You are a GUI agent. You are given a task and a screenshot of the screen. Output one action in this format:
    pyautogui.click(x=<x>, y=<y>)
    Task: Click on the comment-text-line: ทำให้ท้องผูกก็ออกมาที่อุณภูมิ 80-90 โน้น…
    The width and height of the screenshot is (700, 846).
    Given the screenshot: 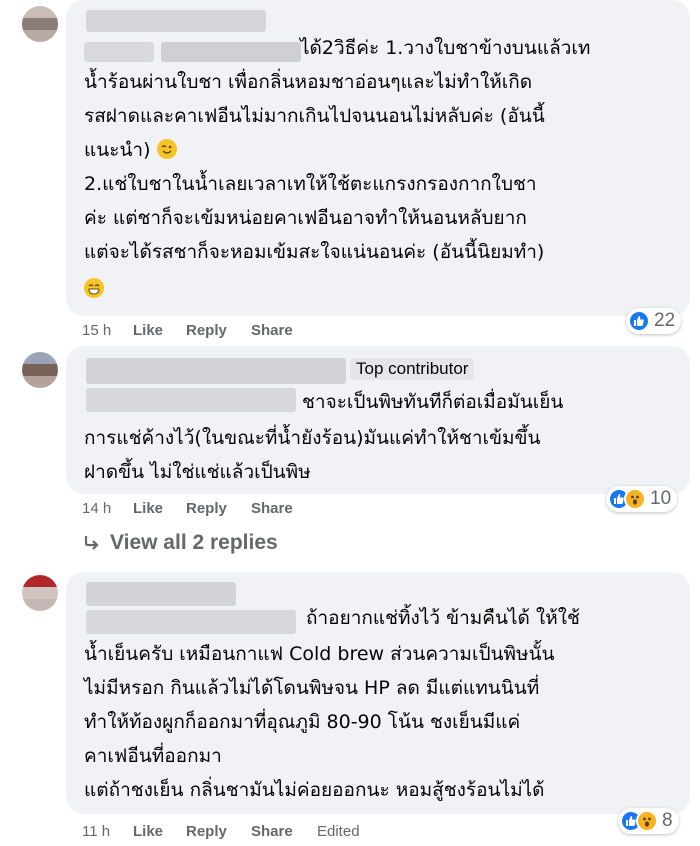 What is the action you would take?
    pyautogui.click(x=302, y=722)
    